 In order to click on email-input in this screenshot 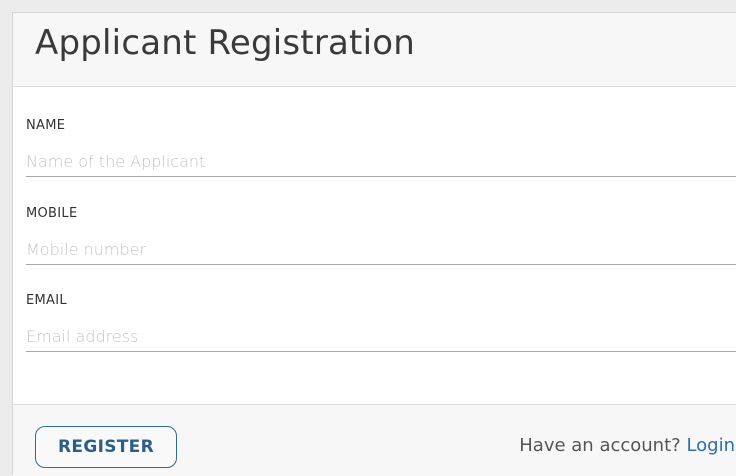, I will do `click(381, 336)`.